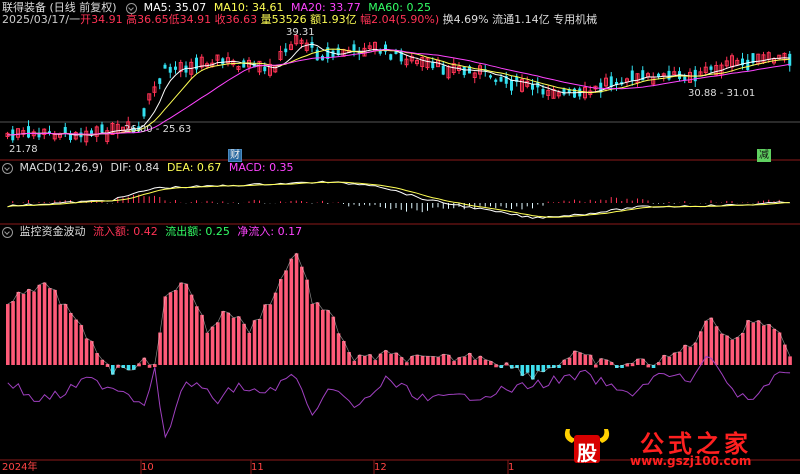  What do you see at coordinates (61, 167) in the screenshot?
I see `macd-title: MACD(12,26,9)` at bounding box center [61, 167].